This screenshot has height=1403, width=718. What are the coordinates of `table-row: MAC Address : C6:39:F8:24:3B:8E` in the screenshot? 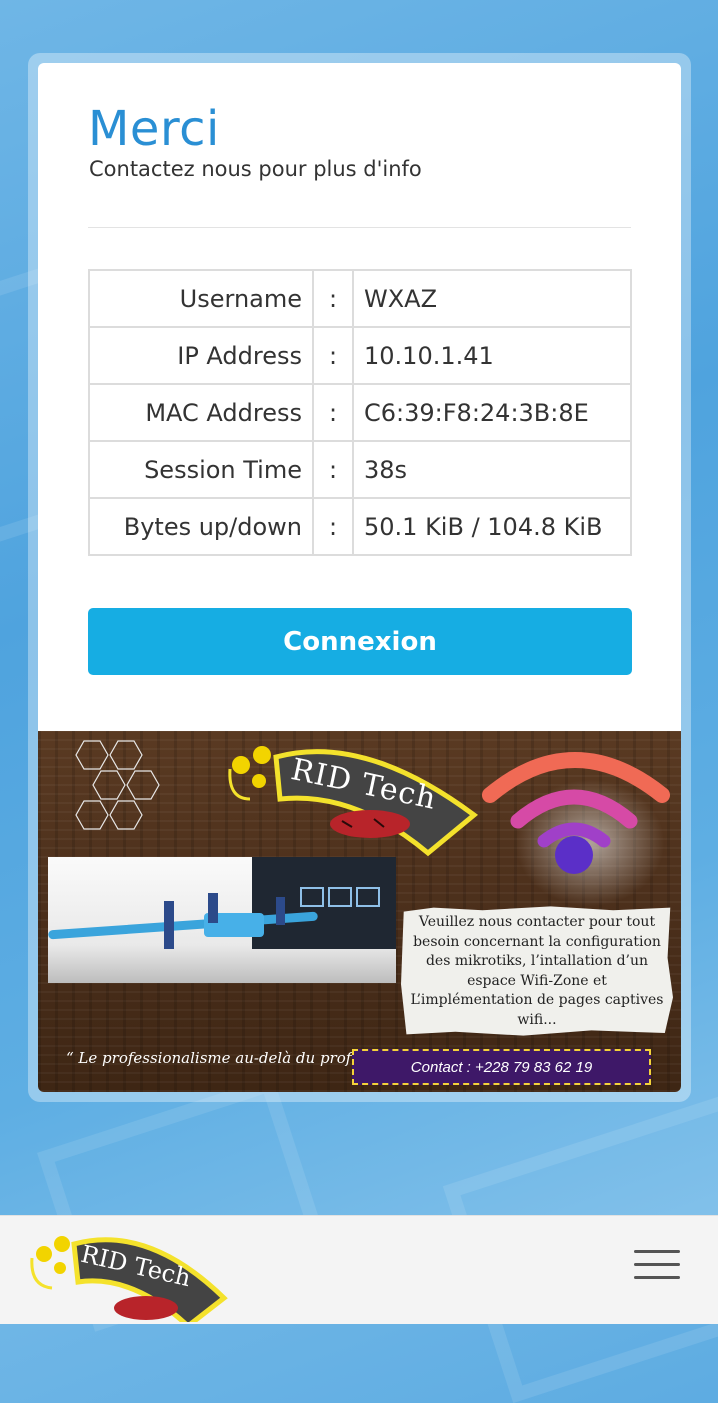 It's located at (360, 412).